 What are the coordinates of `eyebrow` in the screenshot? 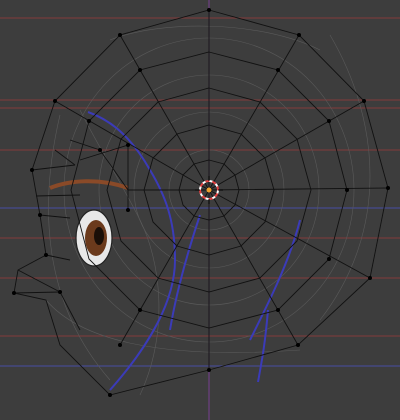 It's located at (89, 184).